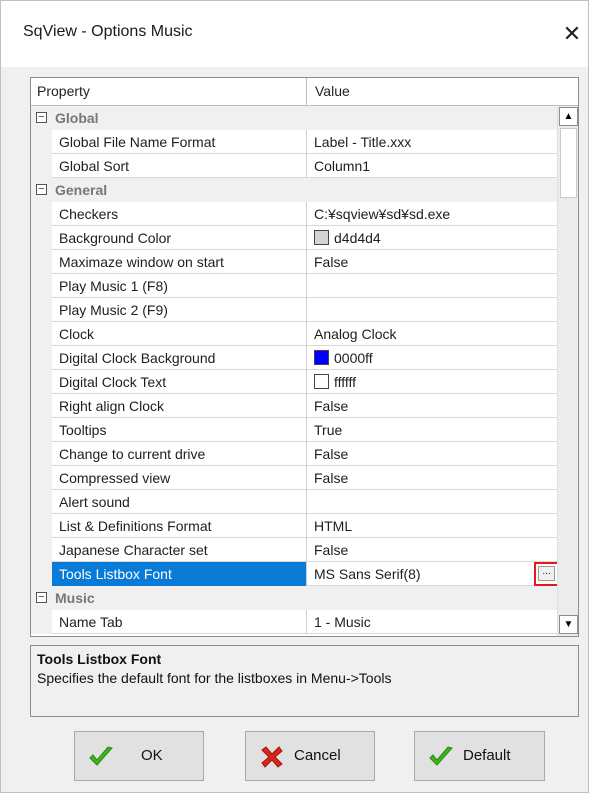 Image resolution: width=589 pixels, height=793 pixels. I want to click on property-name-cell: Compressed view, so click(179, 478).